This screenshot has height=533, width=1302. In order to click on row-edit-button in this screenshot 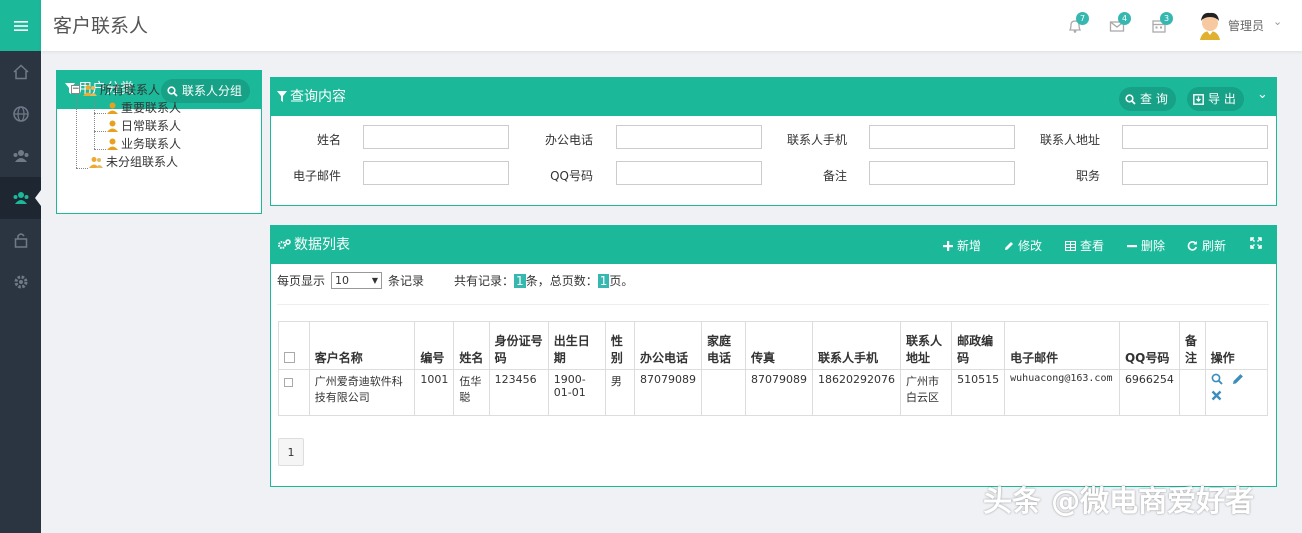, I will do `click(1238, 380)`.